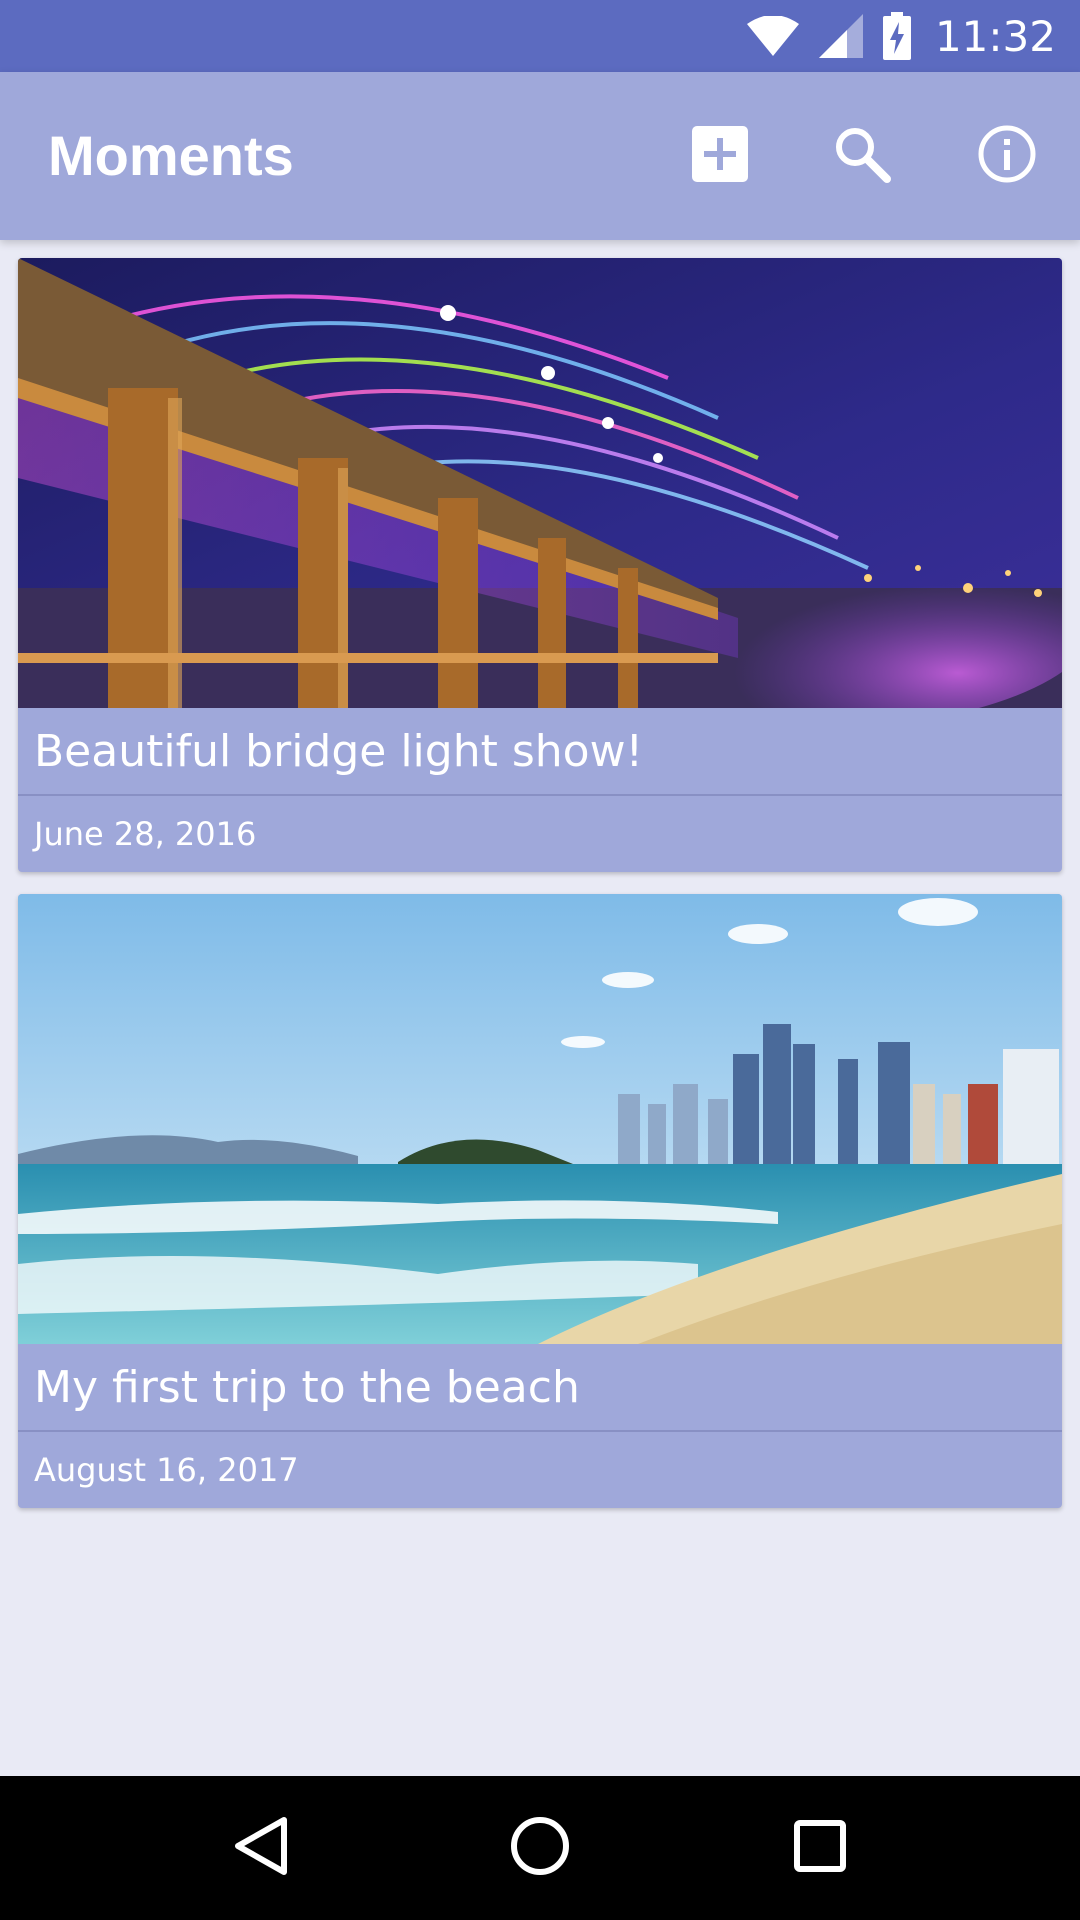  I want to click on cell-signal-icon, so click(840, 36).